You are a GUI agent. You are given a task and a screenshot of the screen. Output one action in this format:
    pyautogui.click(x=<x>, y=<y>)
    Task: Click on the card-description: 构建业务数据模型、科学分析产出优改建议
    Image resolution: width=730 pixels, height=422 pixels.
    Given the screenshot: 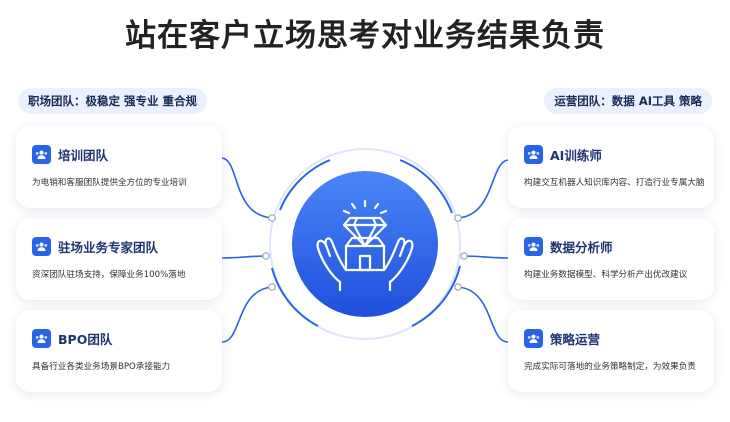 What is the action you would take?
    pyautogui.click(x=606, y=275)
    